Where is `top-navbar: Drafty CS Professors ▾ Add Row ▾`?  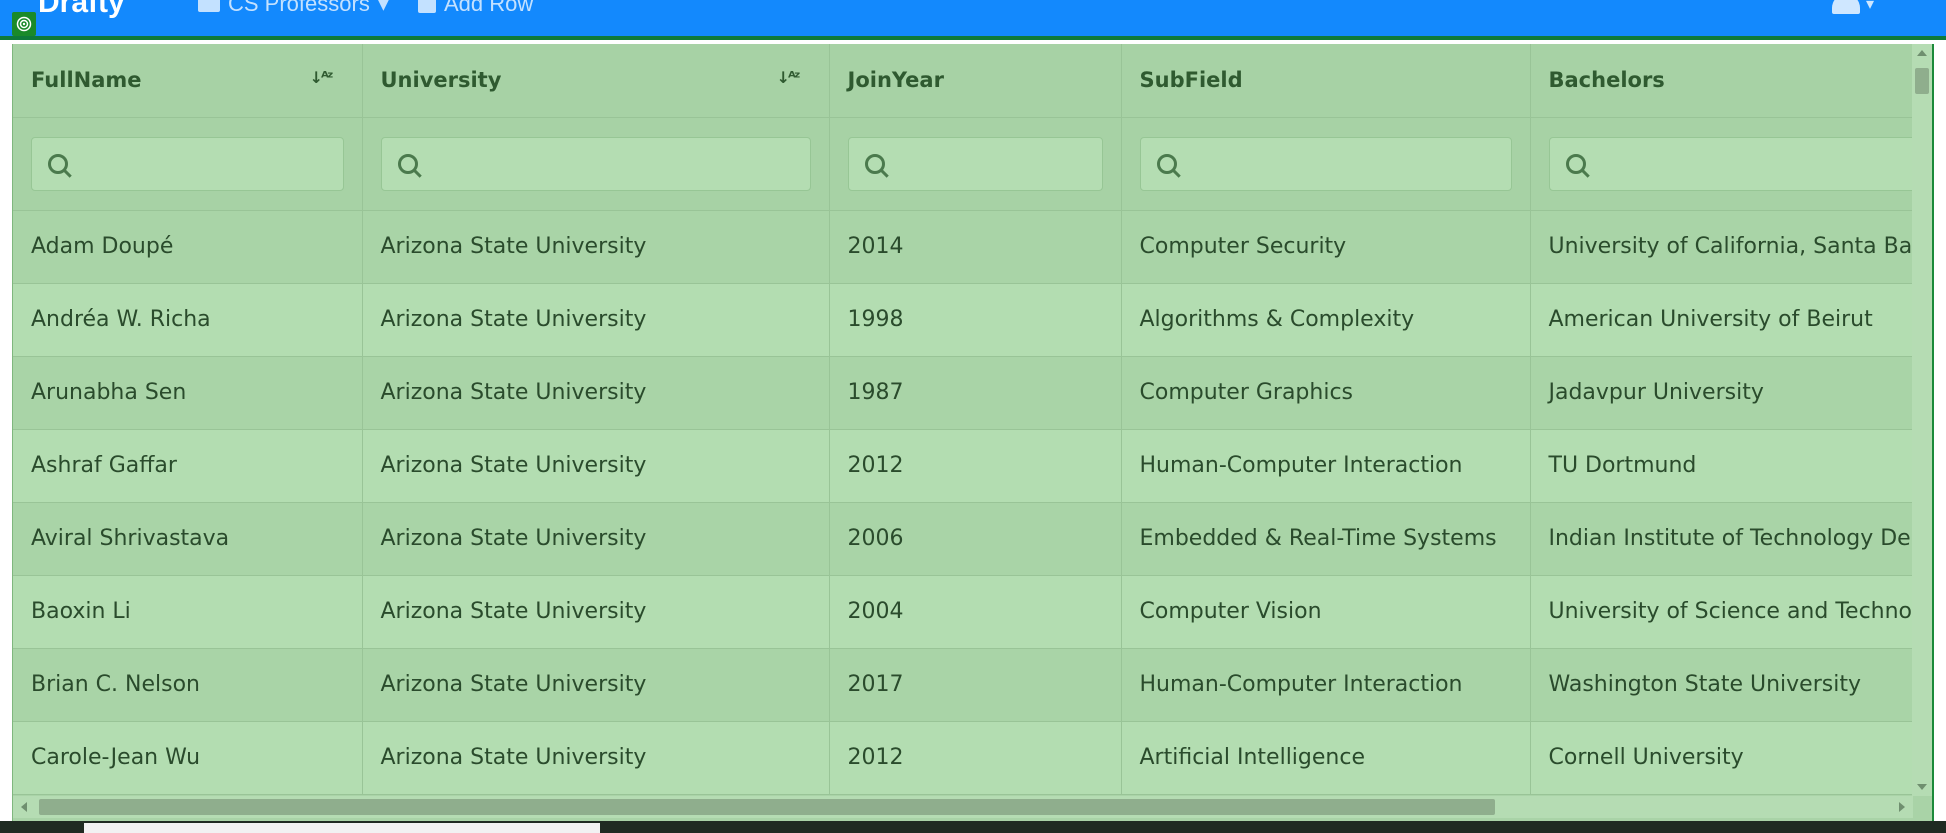 top-navbar: Drafty CS Professors ▾ Add Row ▾ is located at coordinates (973, 20).